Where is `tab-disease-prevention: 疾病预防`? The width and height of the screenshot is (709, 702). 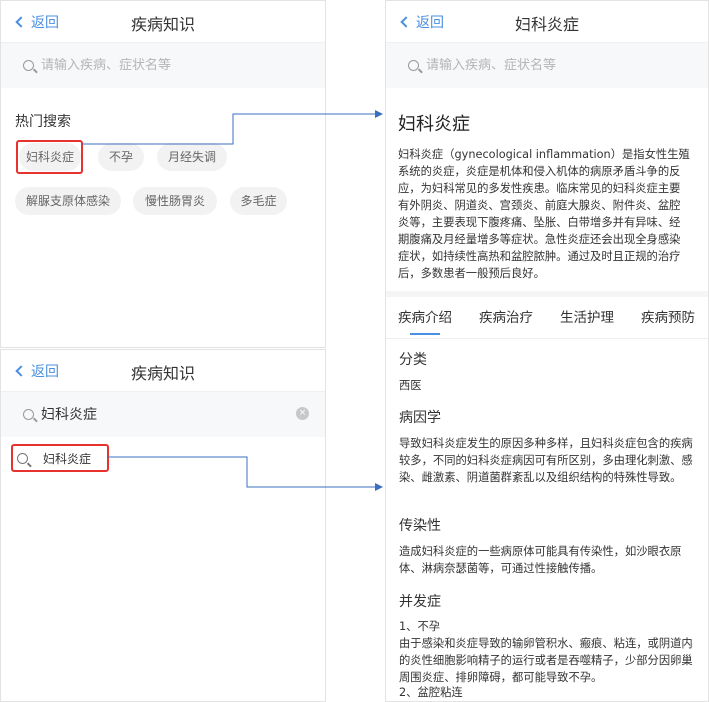 tab-disease-prevention: 疾病预防 is located at coordinates (668, 316).